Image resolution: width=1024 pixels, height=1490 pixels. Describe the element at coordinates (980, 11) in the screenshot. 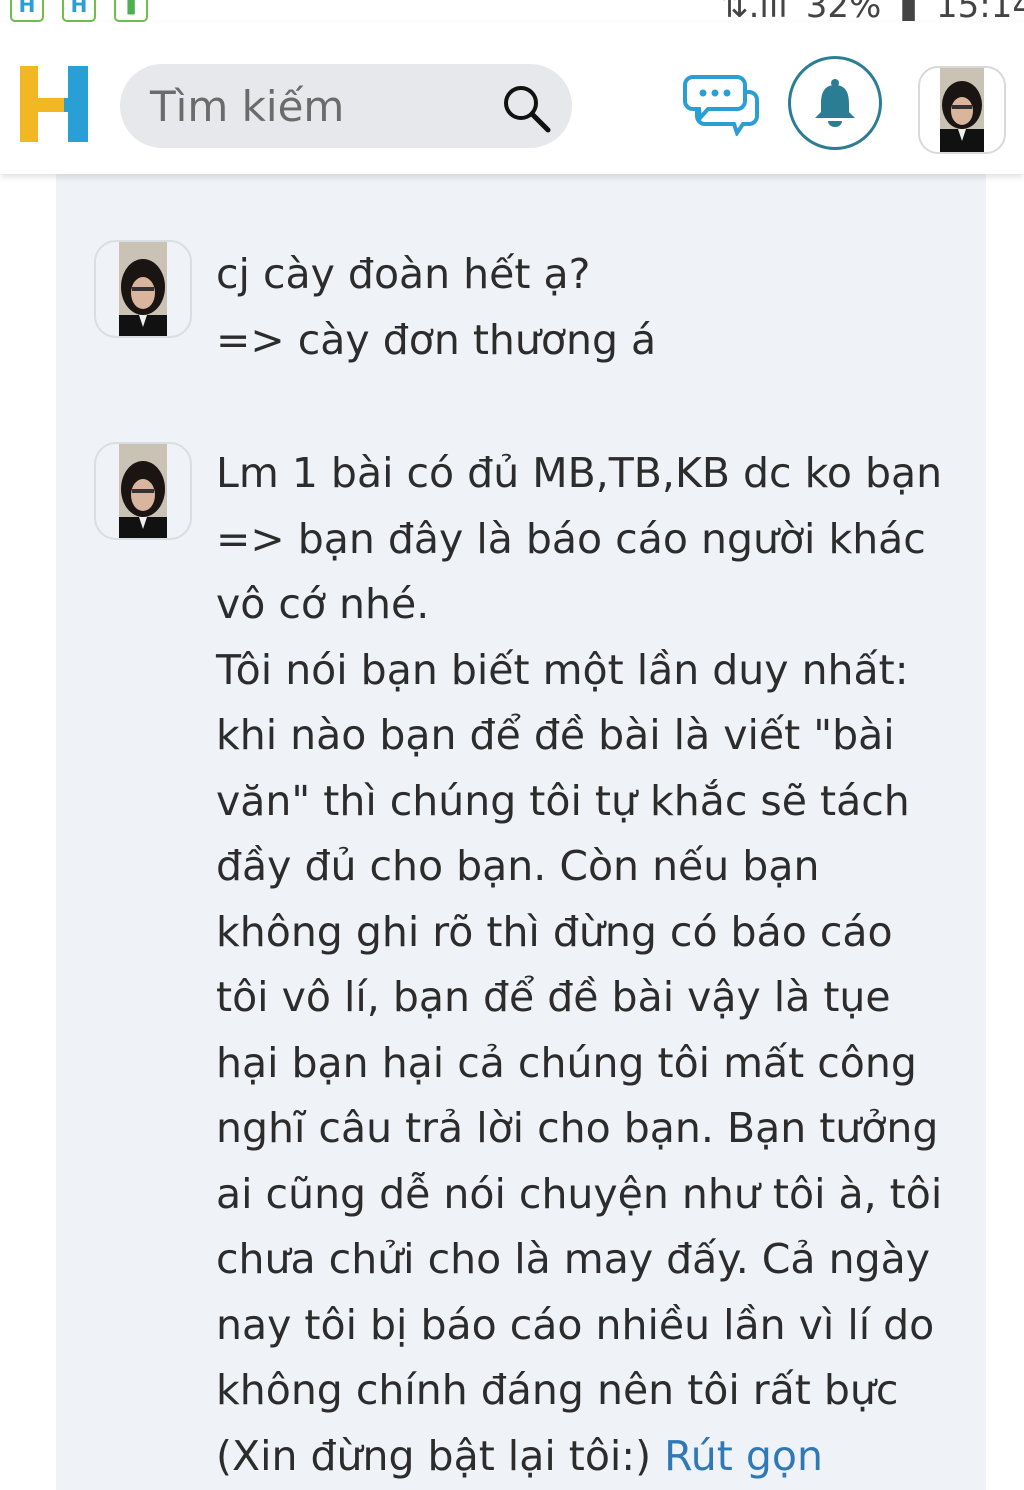

I see `clock: 15:14` at that location.